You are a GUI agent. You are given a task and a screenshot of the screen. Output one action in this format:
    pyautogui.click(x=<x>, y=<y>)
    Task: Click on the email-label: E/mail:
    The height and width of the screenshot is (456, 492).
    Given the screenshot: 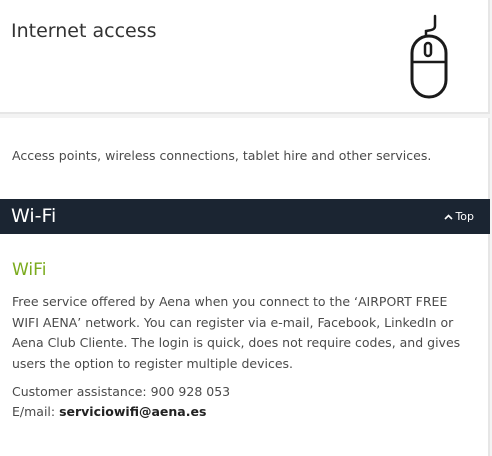 What is the action you would take?
    pyautogui.click(x=36, y=411)
    